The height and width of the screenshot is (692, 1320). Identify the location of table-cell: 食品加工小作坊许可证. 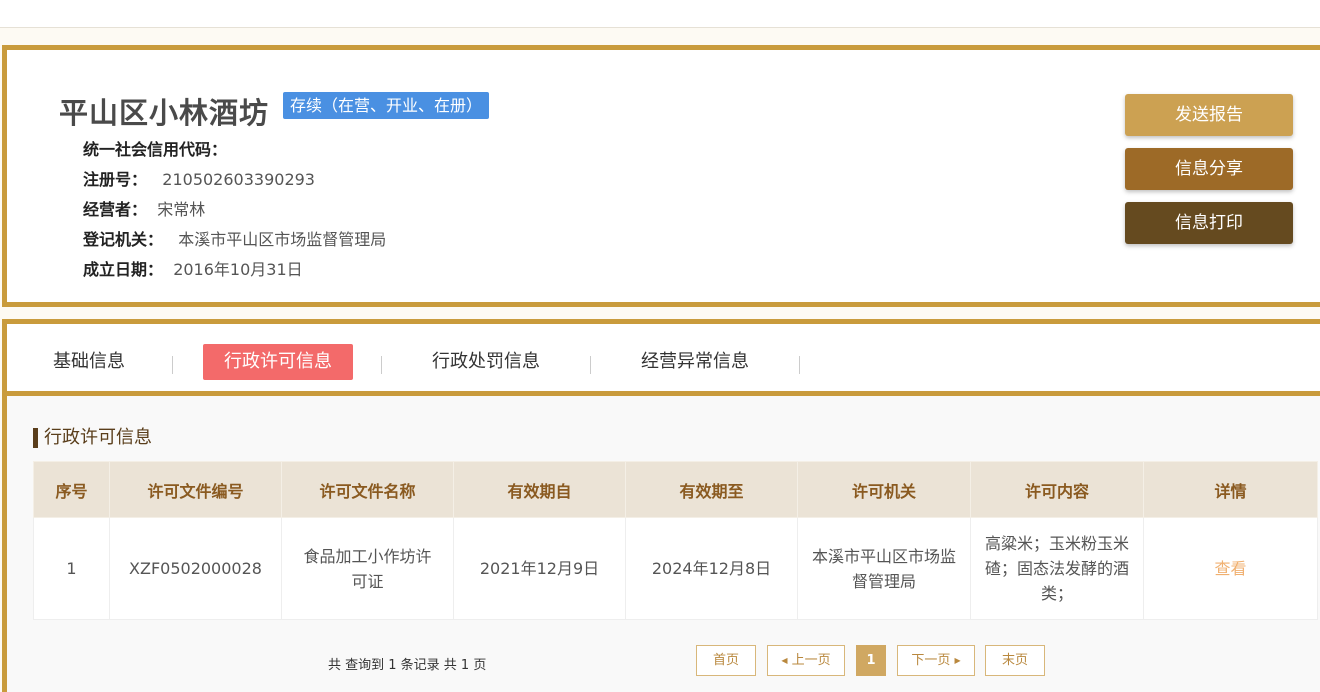
(367, 568).